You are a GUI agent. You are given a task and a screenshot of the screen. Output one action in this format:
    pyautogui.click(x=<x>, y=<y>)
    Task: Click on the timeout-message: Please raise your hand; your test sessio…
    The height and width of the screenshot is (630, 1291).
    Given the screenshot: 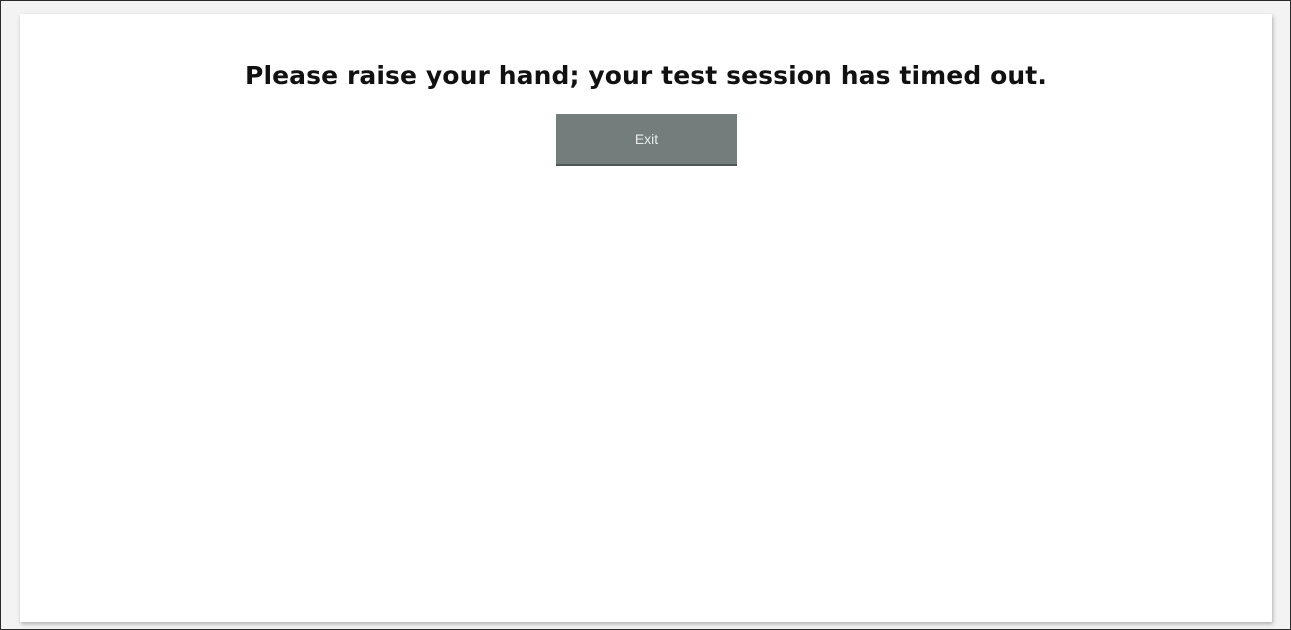 What is the action you would take?
    pyautogui.click(x=646, y=75)
    